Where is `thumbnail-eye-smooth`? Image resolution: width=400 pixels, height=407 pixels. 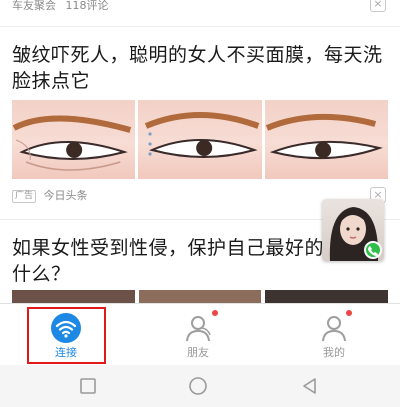
thumbnail-eye-smooth is located at coordinates (326, 139).